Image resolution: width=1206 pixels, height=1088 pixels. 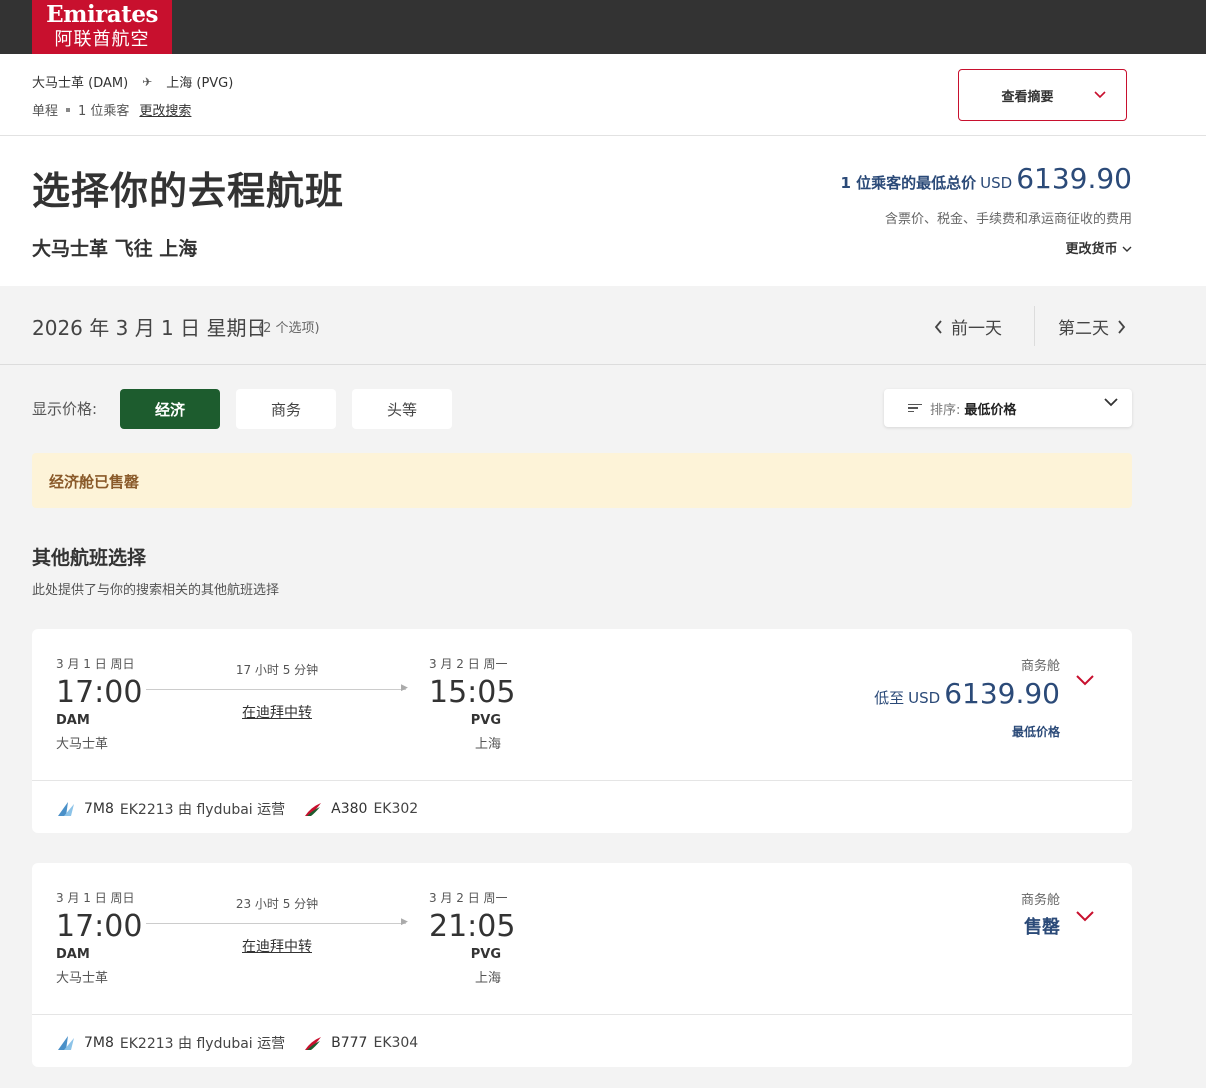 I want to click on cabin-first-button: 头等, so click(x=402, y=409).